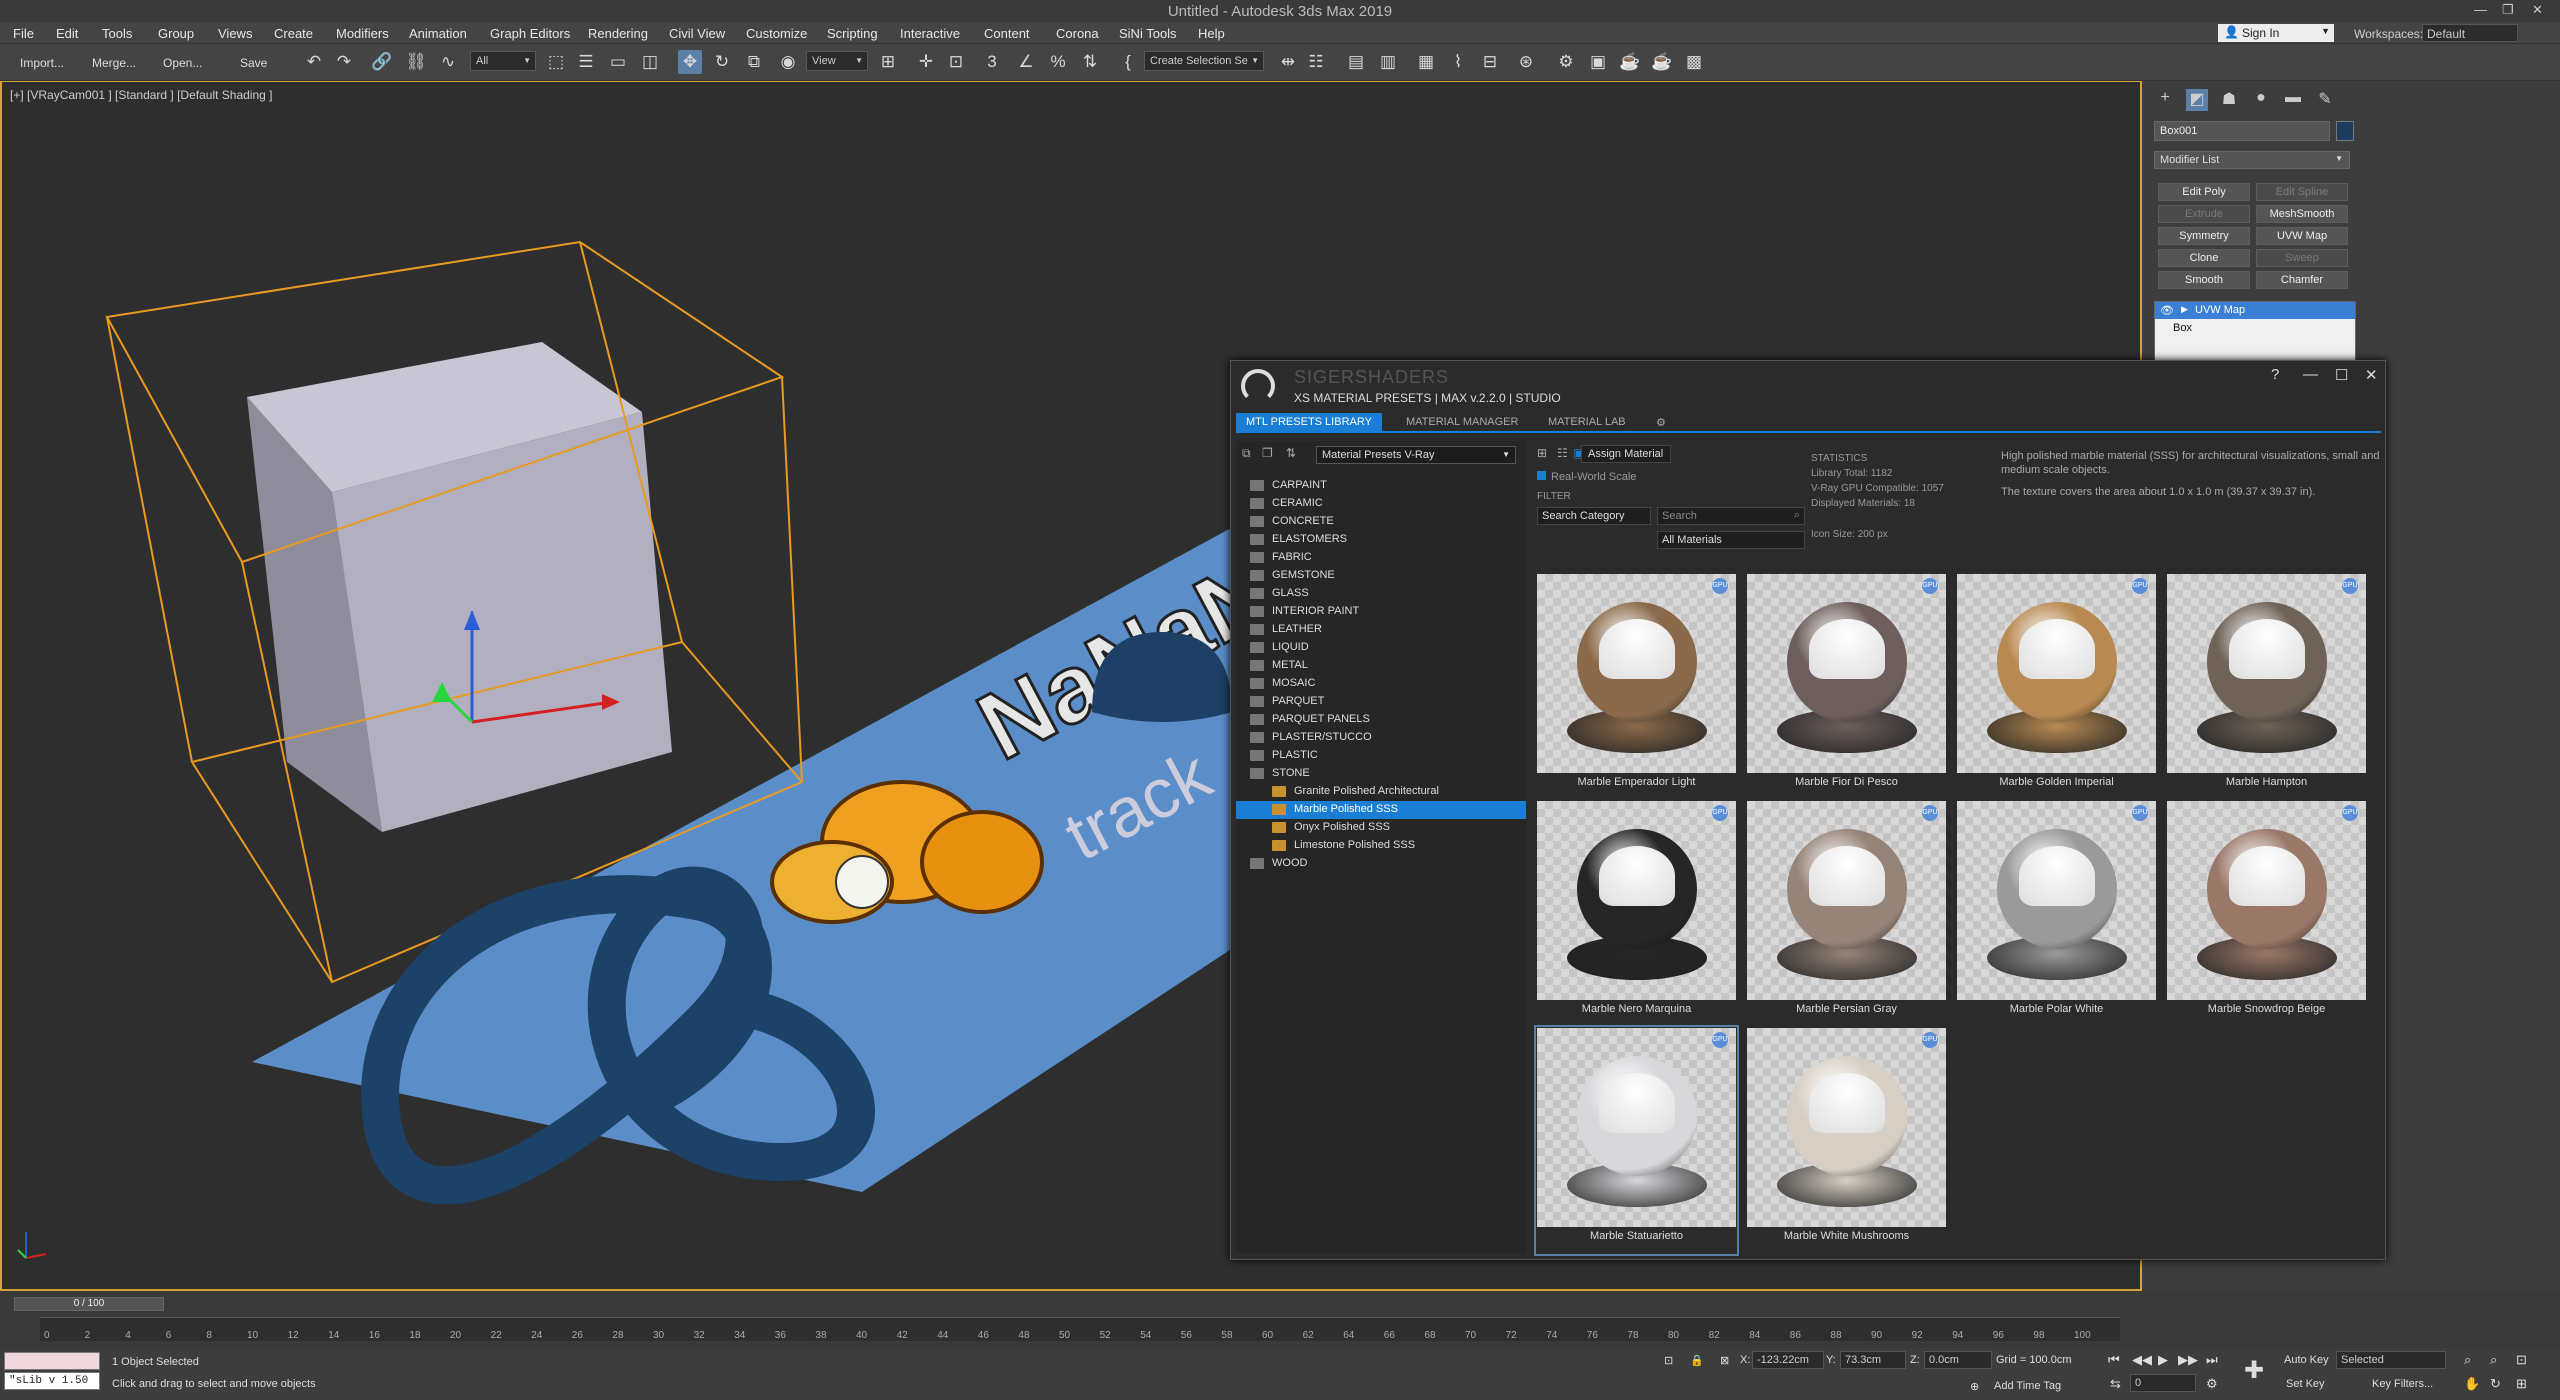  What do you see at coordinates (2302, 280) in the screenshot?
I see `chamfer-button: Chamfer` at bounding box center [2302, 280].